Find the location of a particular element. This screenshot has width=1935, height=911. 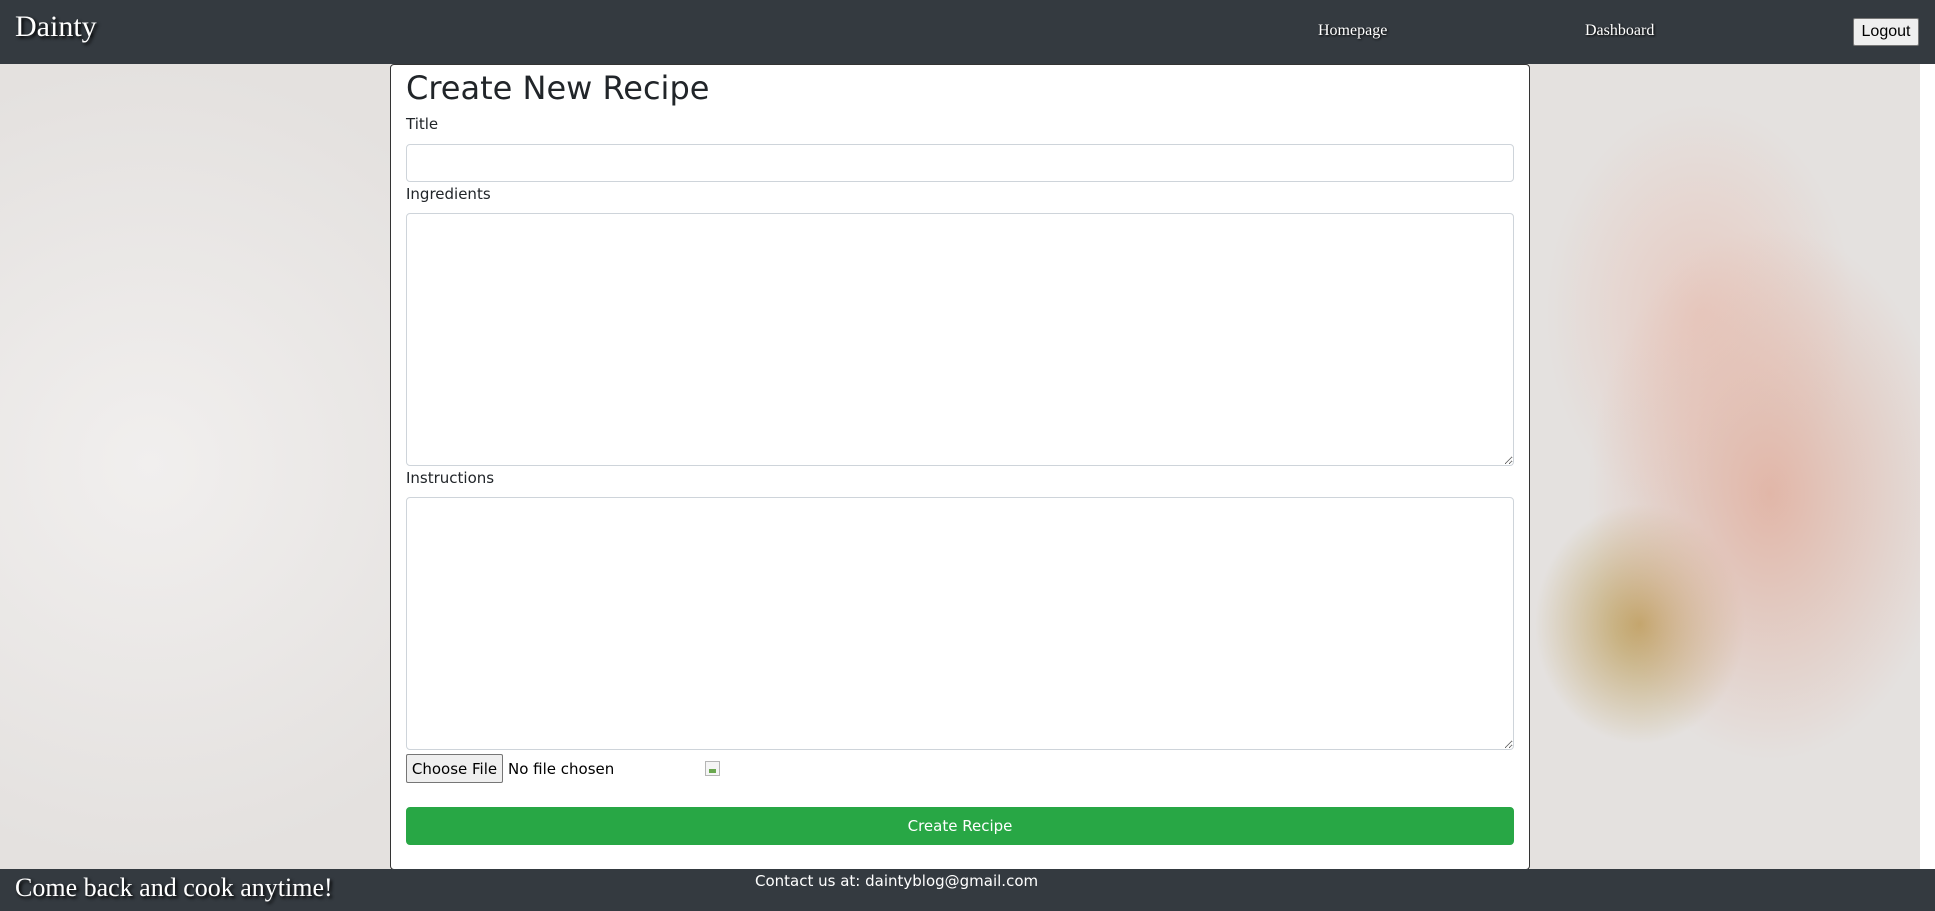

brand-logo: Dainty is located at coordinates (56, 27).